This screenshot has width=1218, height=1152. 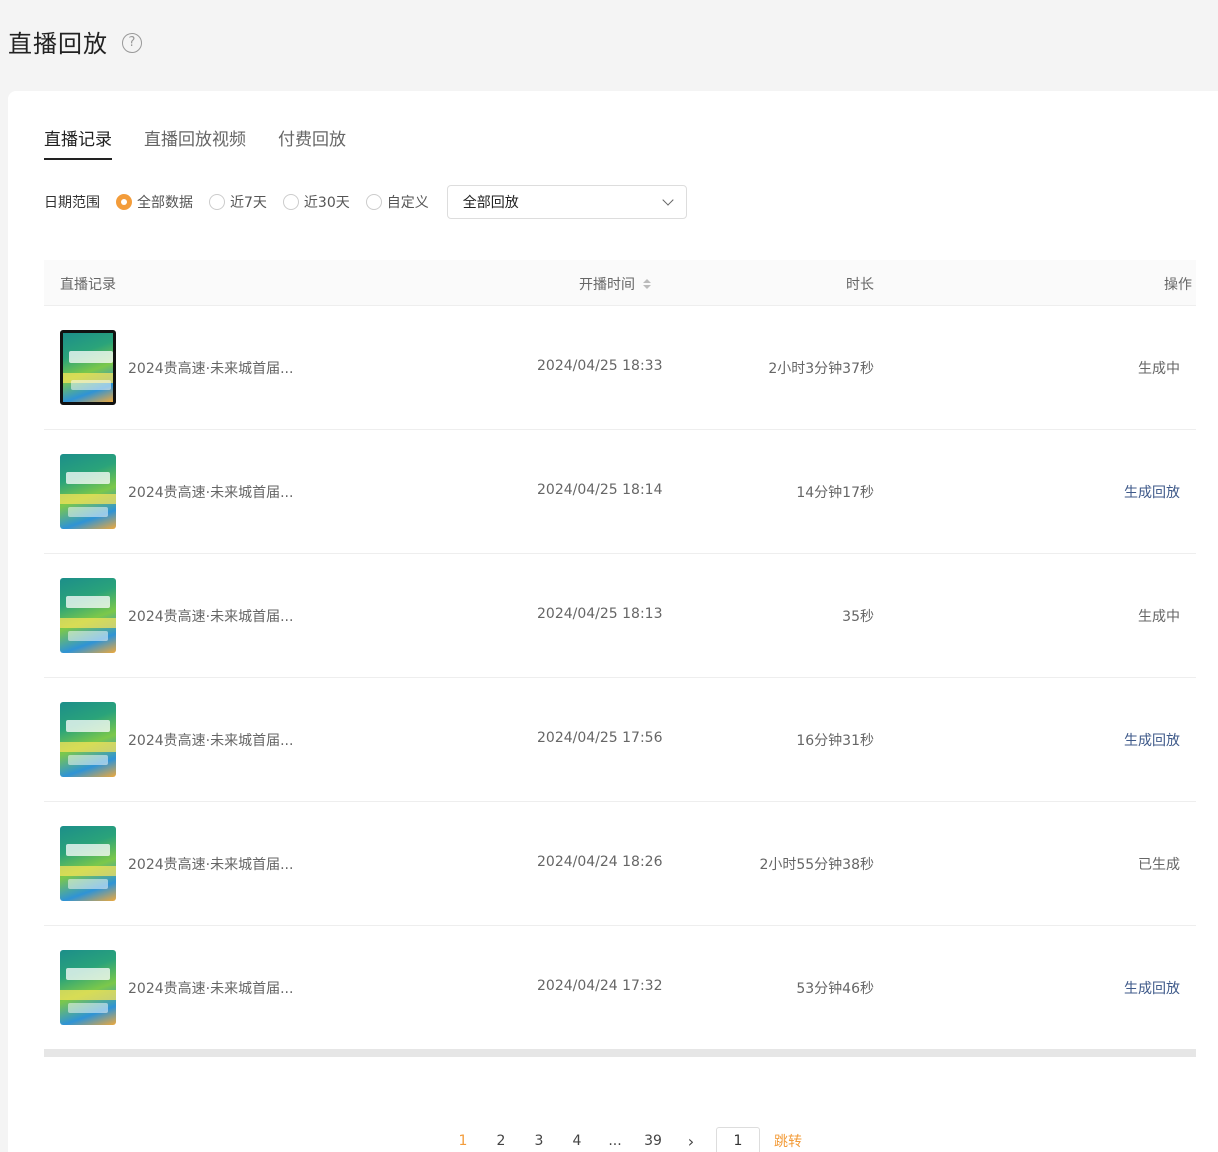 I want to click on record-duration: 2小时55分钟38秒, so click(x=816, y=865).